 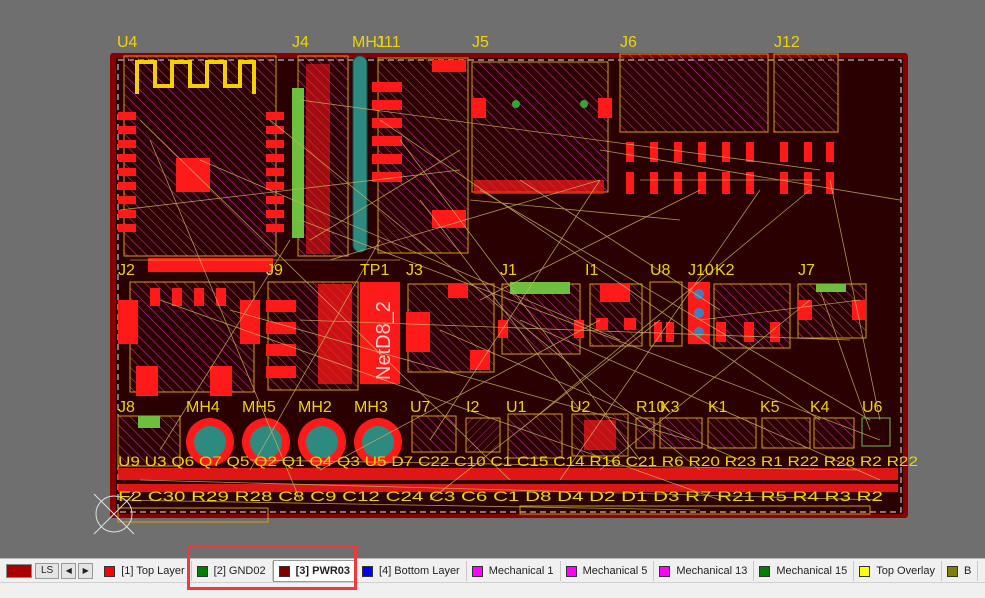 What do you see at coordinates (315, 407) in the screenshot?
I see `ref-mh2: MH2` at bounding box center [315, 407].